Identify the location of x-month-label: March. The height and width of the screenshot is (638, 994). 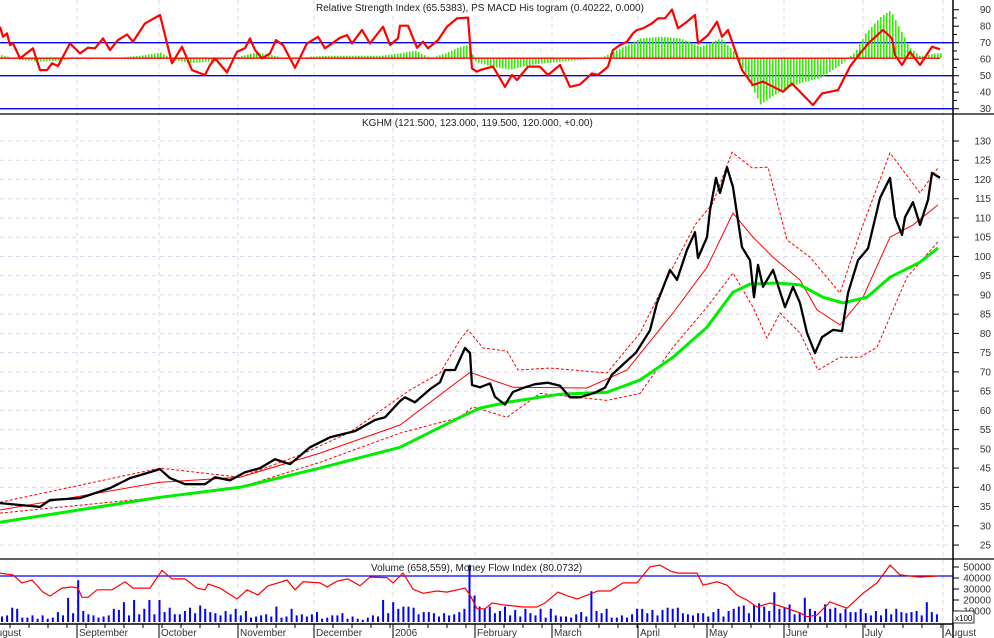
(568, 633).